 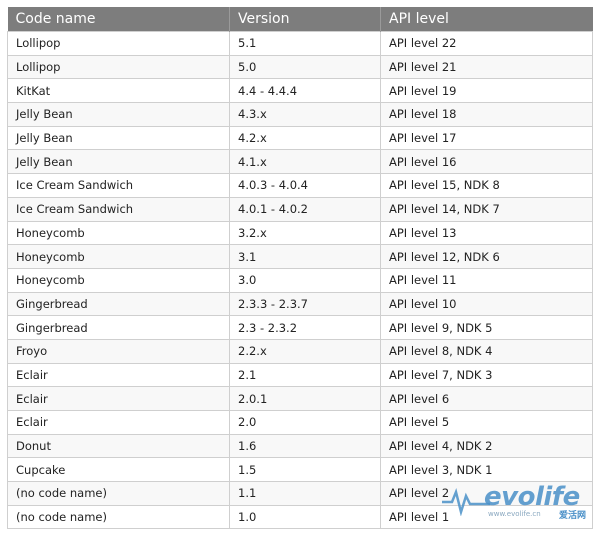 I want to click on cell-api-level: API level 17, so click(x=486, y=138).